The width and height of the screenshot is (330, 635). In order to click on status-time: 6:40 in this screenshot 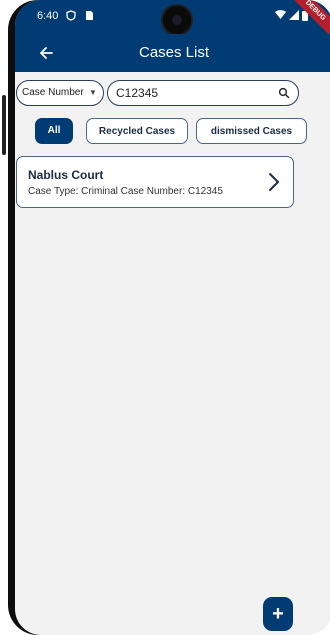, I will do `click(48, 16)`.